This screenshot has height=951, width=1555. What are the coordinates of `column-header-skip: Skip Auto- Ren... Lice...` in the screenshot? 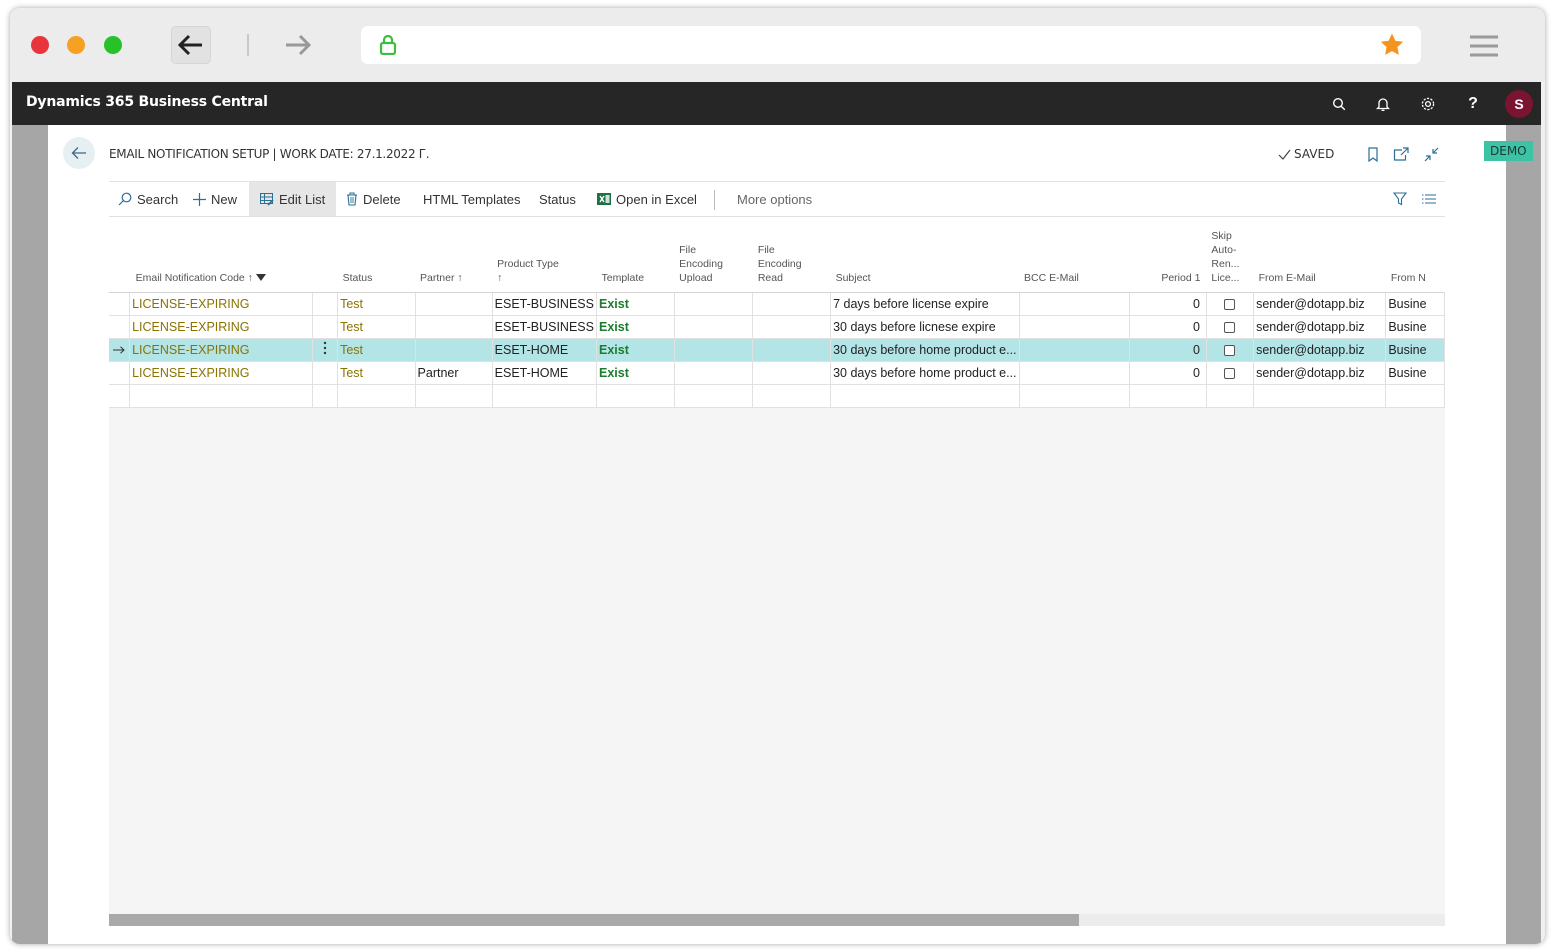 It's located at (1230, 255).